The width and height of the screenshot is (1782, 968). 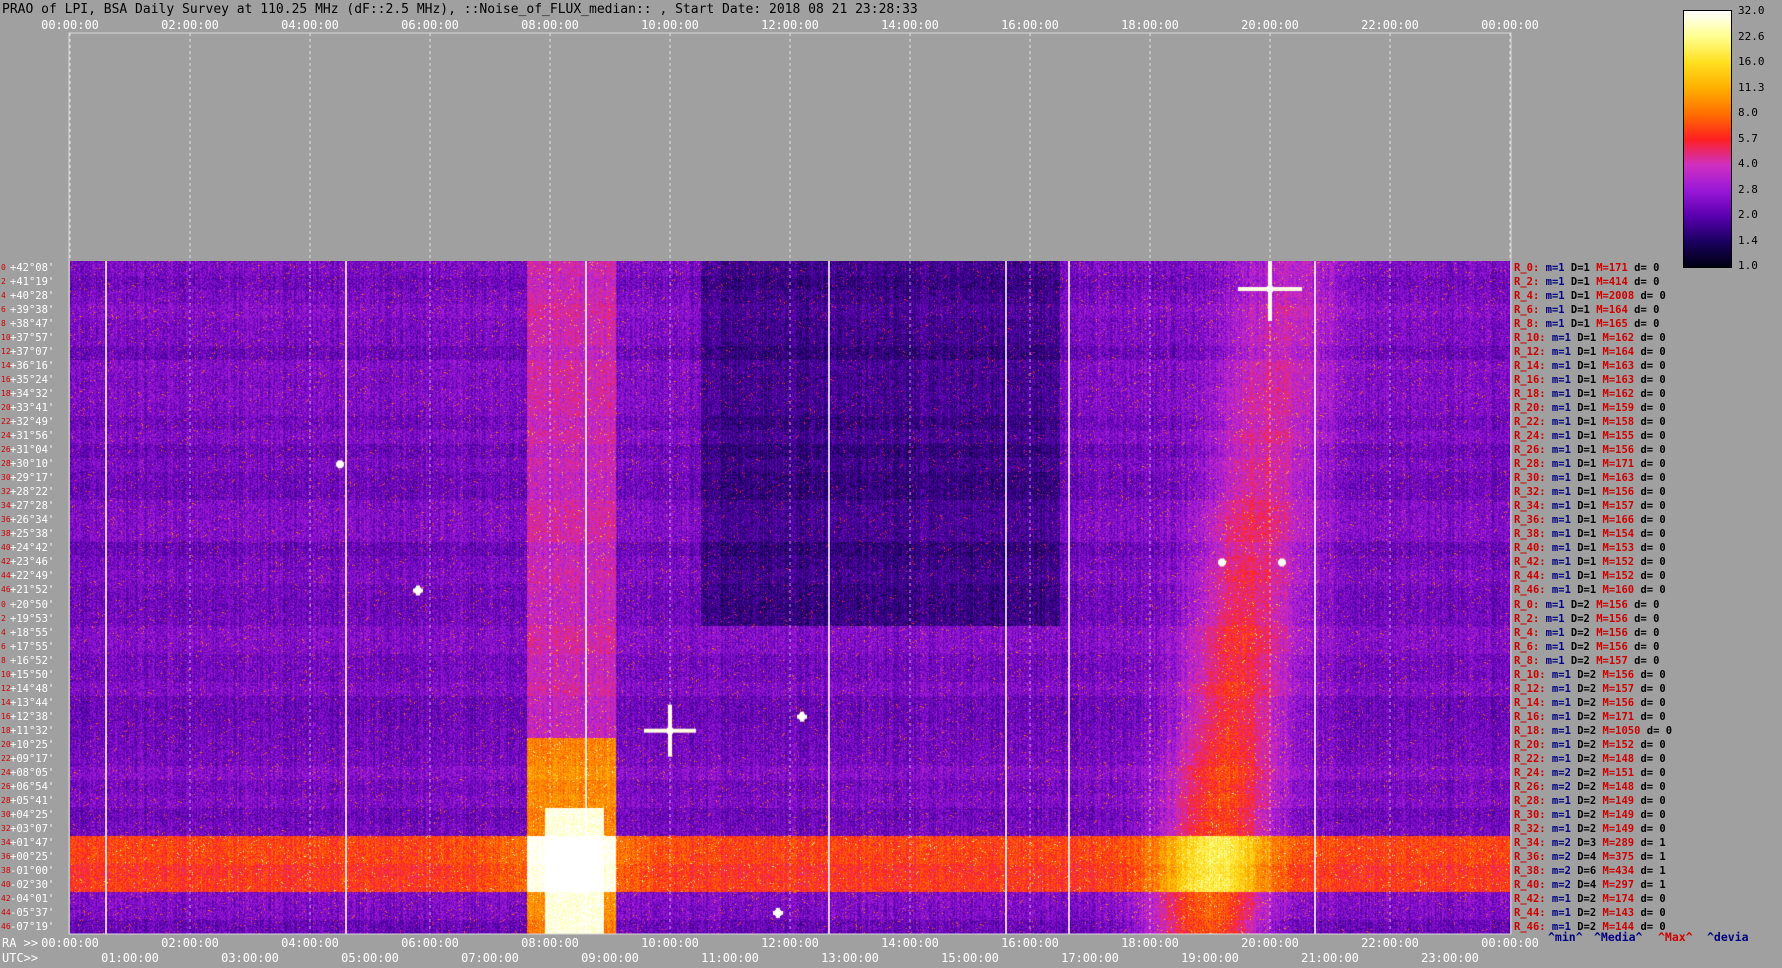 I want to click on row-index: 6, so click(x=3, y=310).